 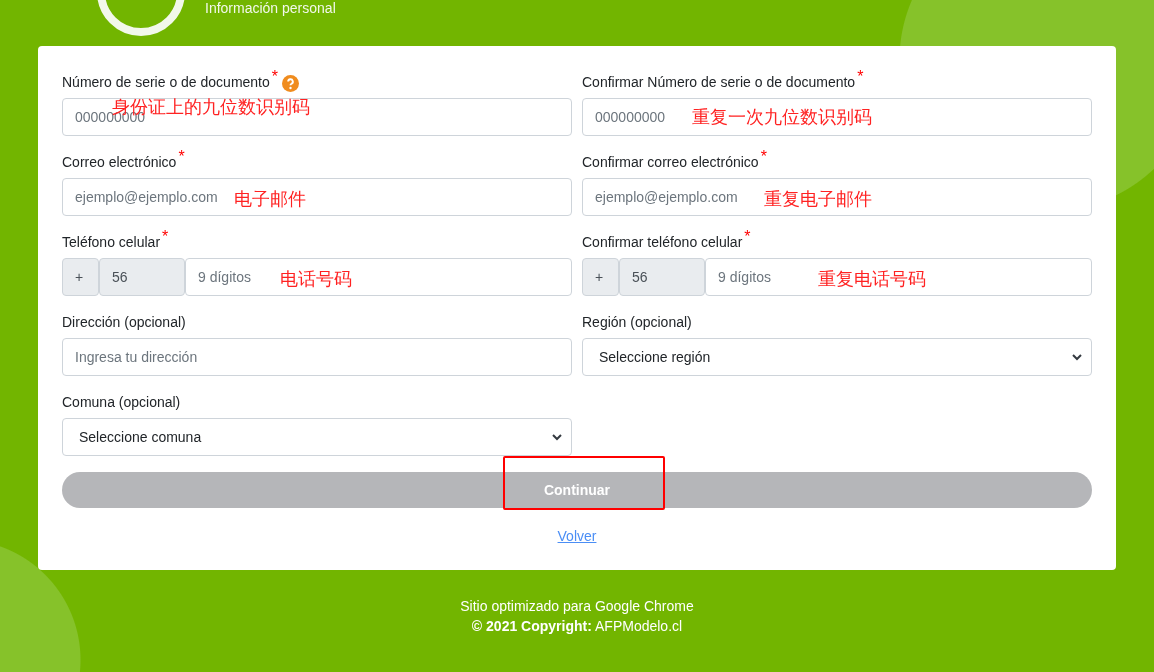 I want to click on field-label: Número de serie o de documento, so click(x=166, y=81).